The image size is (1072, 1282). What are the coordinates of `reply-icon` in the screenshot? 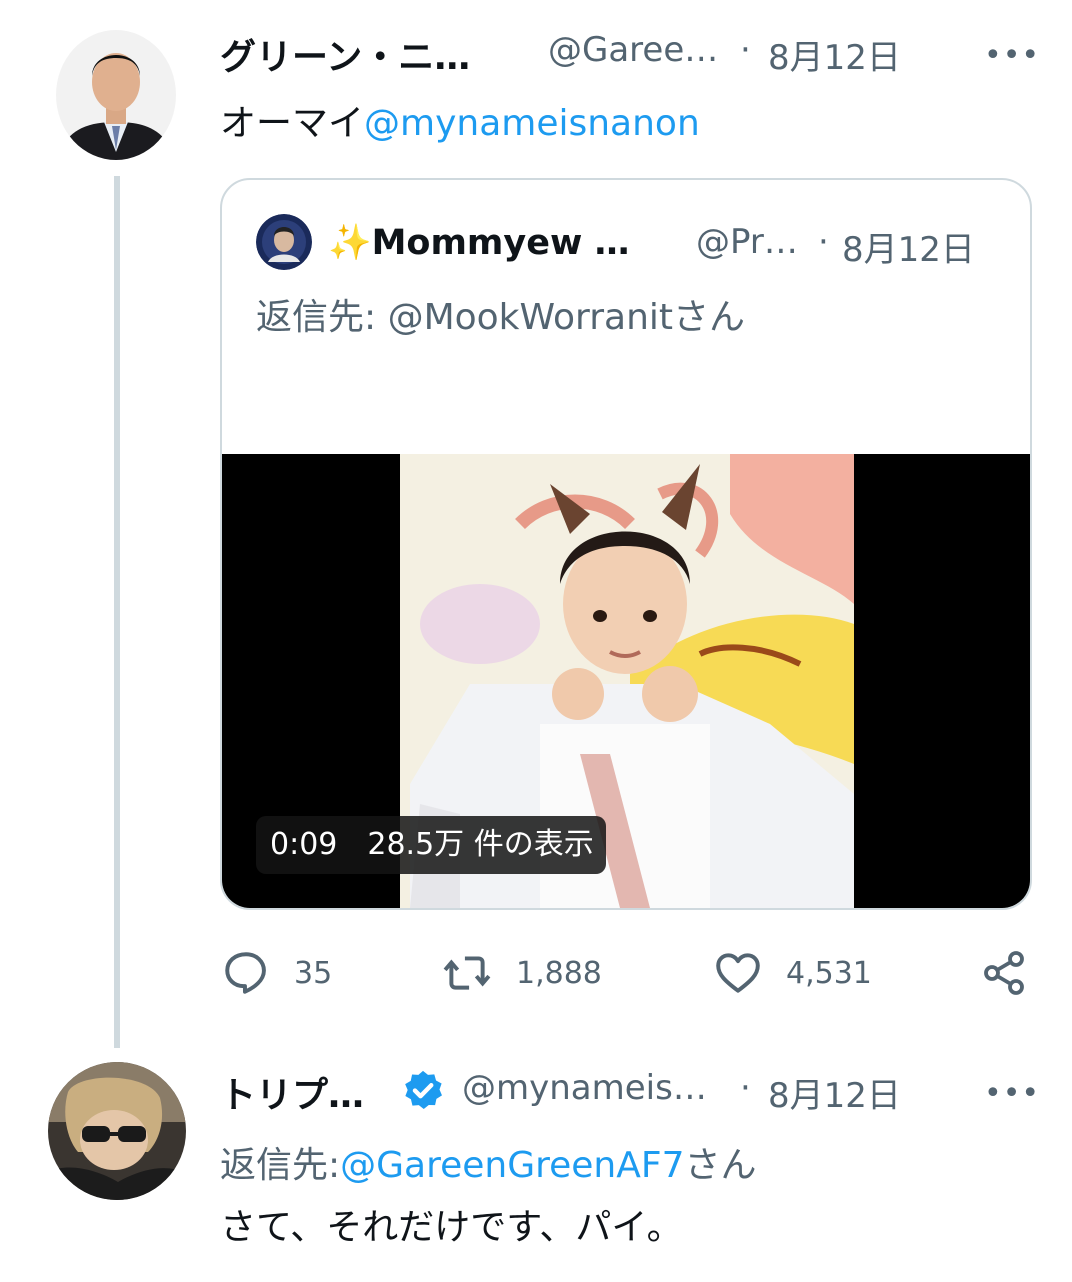 It's located at (245, 973).